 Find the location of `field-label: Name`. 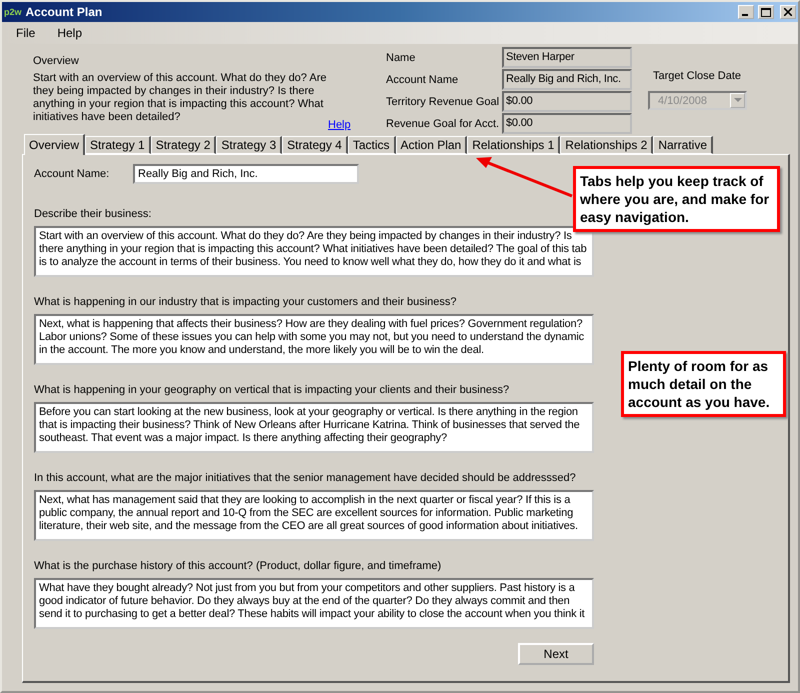

field-label: Name is located at coordinates (401, 58).